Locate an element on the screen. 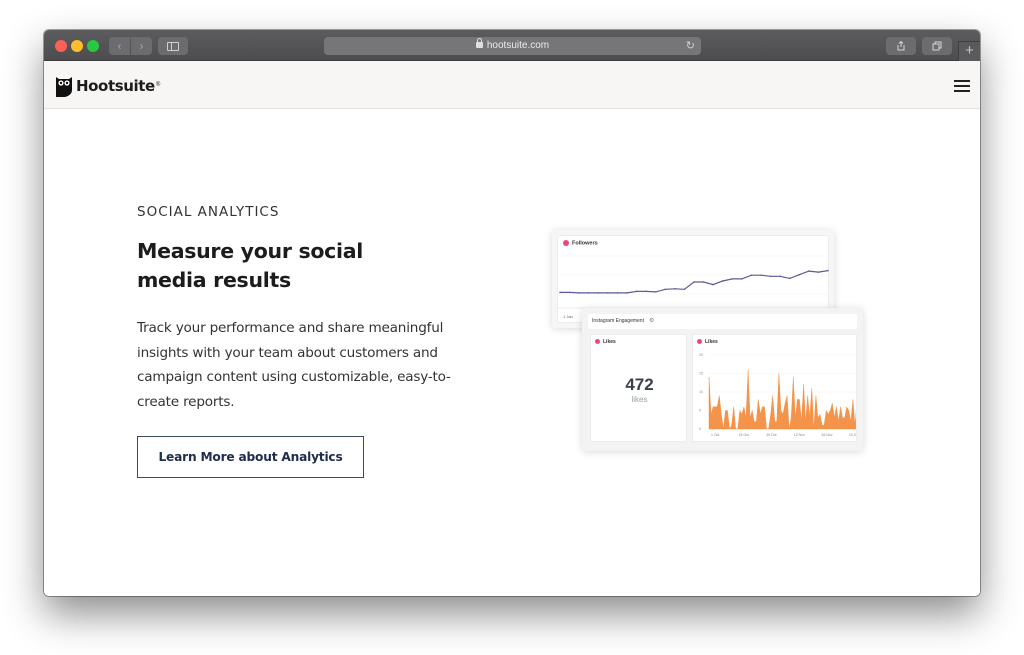 The height and width of the screenshot is (655, 1024). x-tick-label: 1 Oct is located at coordinates (715, 435).